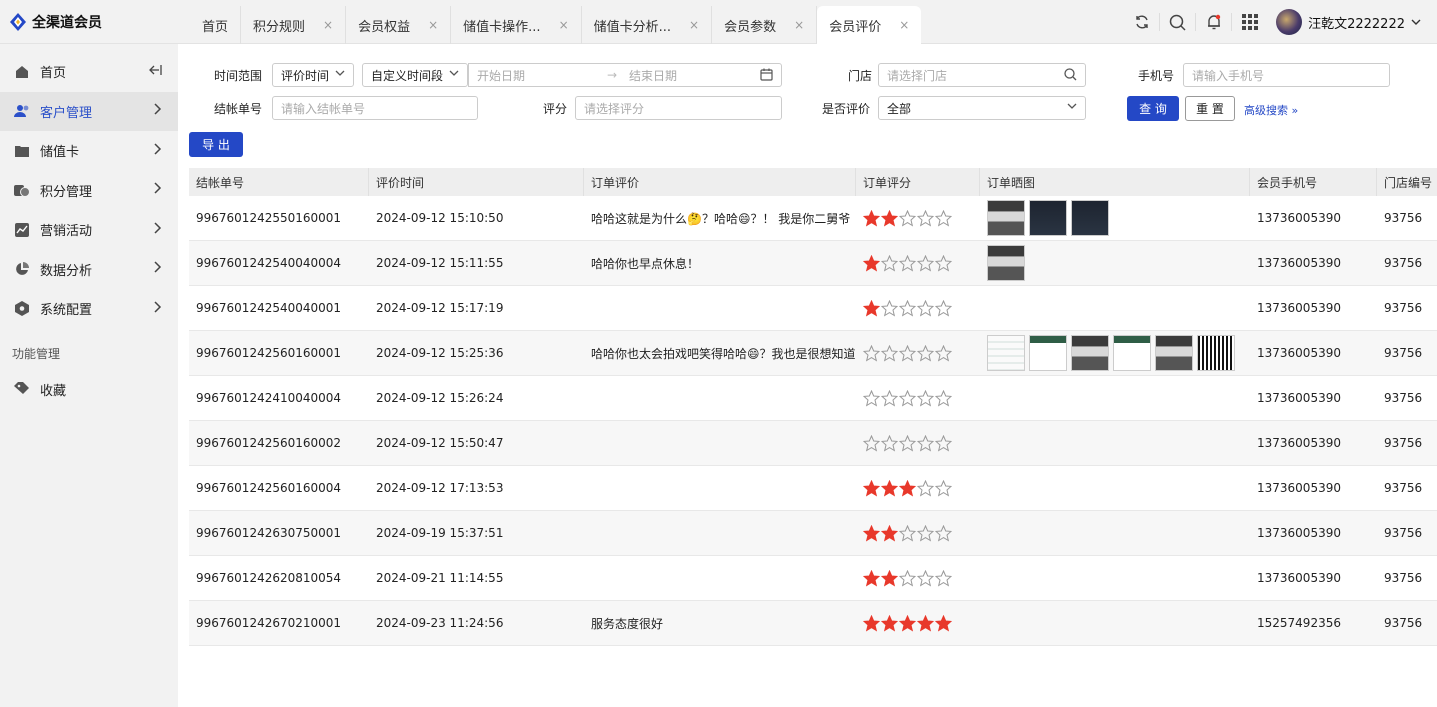  What do you see at coordinates (723, 353) in the screenshot?
I see `cell-review-text: 哈哈你也太会拍戏吧笑得哈哈😄？我也是很想知道` at bounding box center [723, 353].